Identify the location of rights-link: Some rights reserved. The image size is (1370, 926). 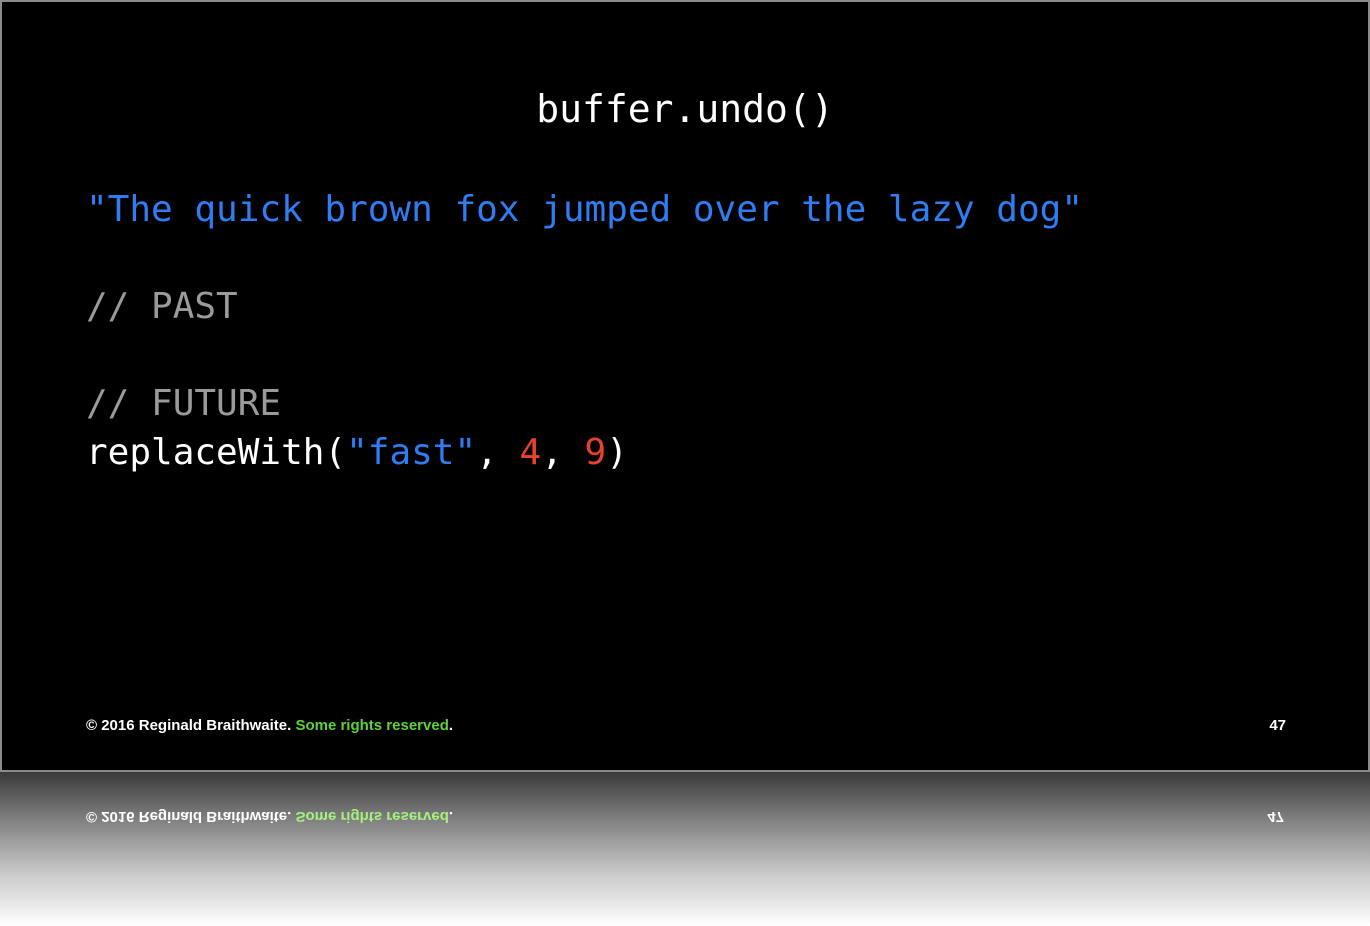
(371, 725).